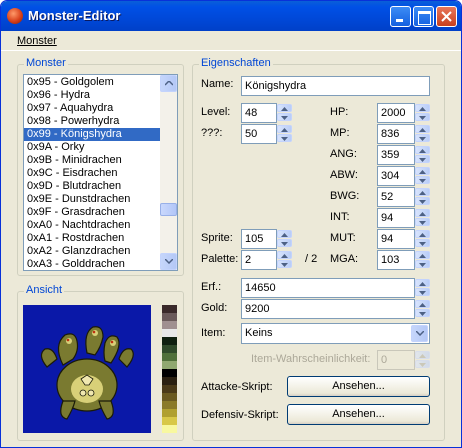 Image resolution: width=462 pixels, height=448 pixels. What do you see at coordinates (92, 82) in the screenshot?
I see `monster-list-item: 0x95 - Goldgolem` at bounding box center [92, 82].